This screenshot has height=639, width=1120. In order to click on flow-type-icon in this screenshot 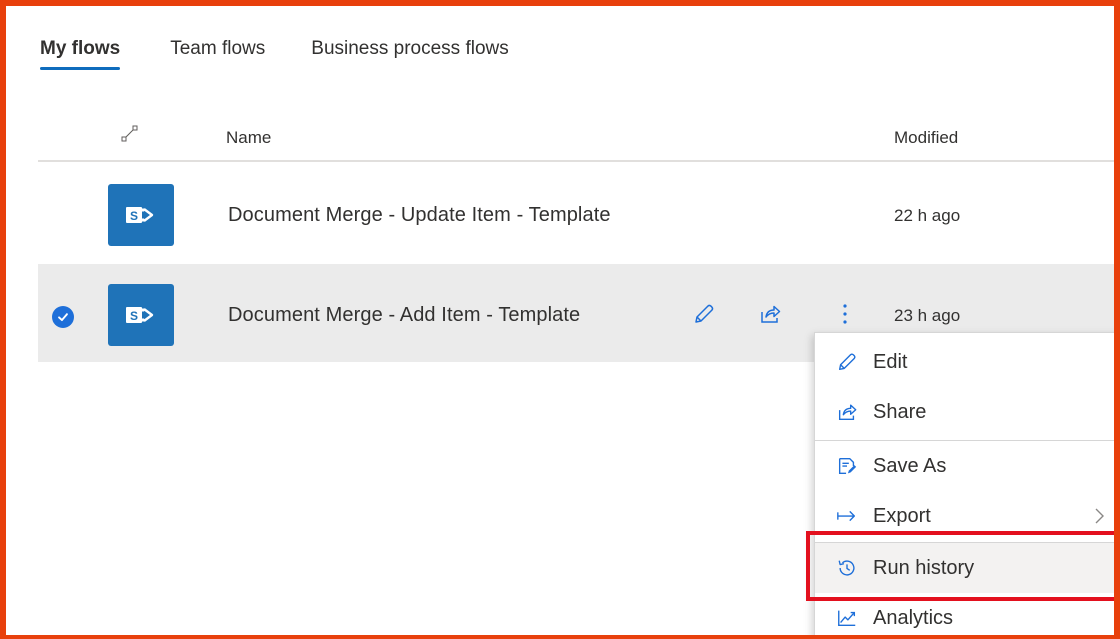, I will do `click(130, 134)`.